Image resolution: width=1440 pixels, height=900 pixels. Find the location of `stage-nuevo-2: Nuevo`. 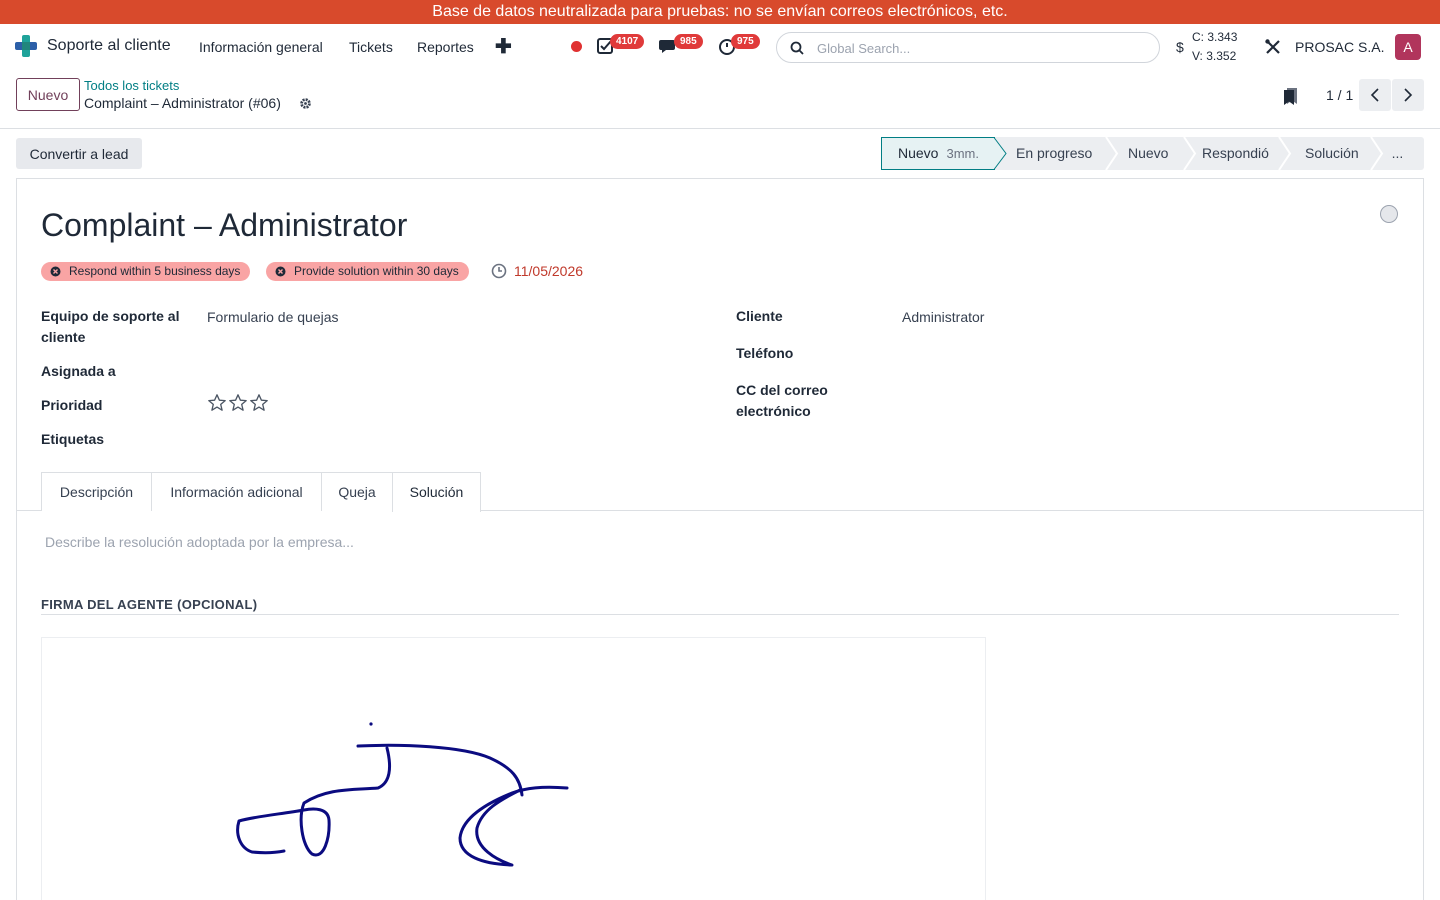

stage-nuevo-2: Nuevo is located at coordinates (1145, 153).